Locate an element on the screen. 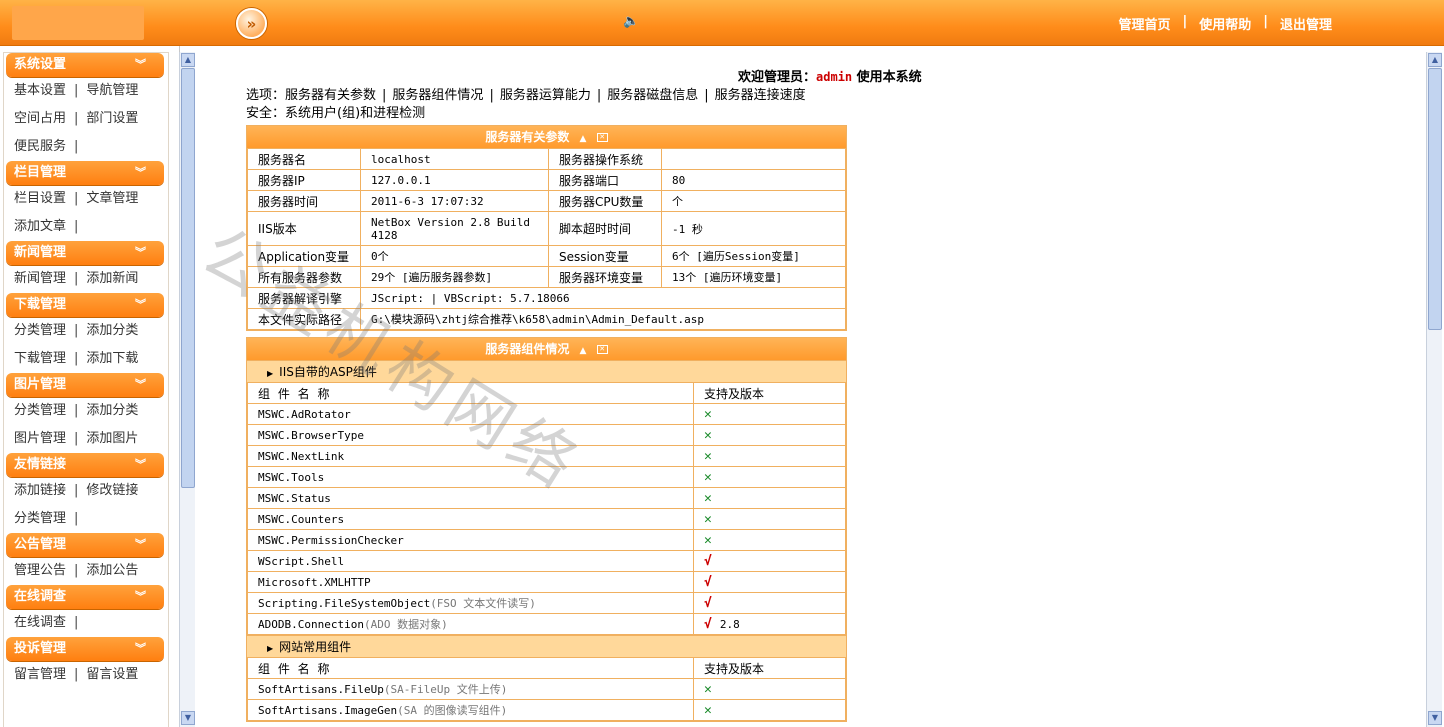  component-cell: Microsoft.XMLHTTP is located at coordinates (470, 582).